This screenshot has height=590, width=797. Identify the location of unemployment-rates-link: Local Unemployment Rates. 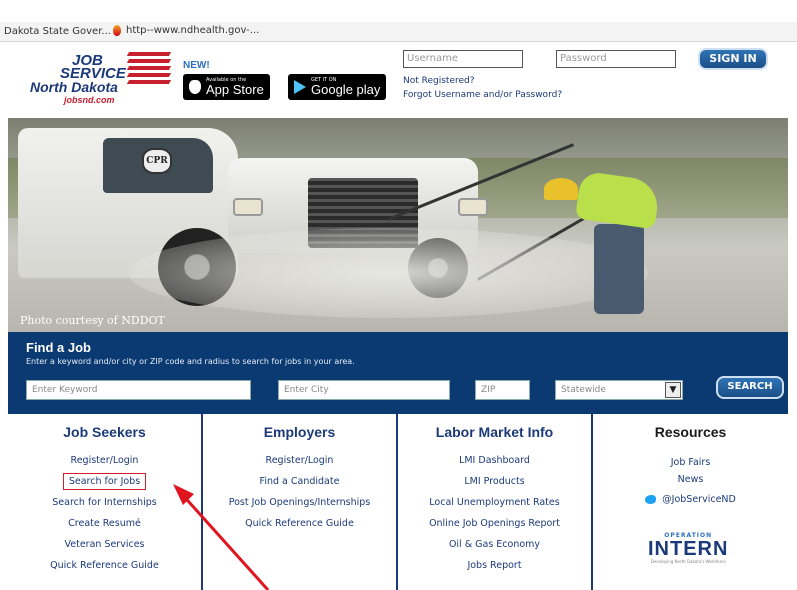
(494, 502).